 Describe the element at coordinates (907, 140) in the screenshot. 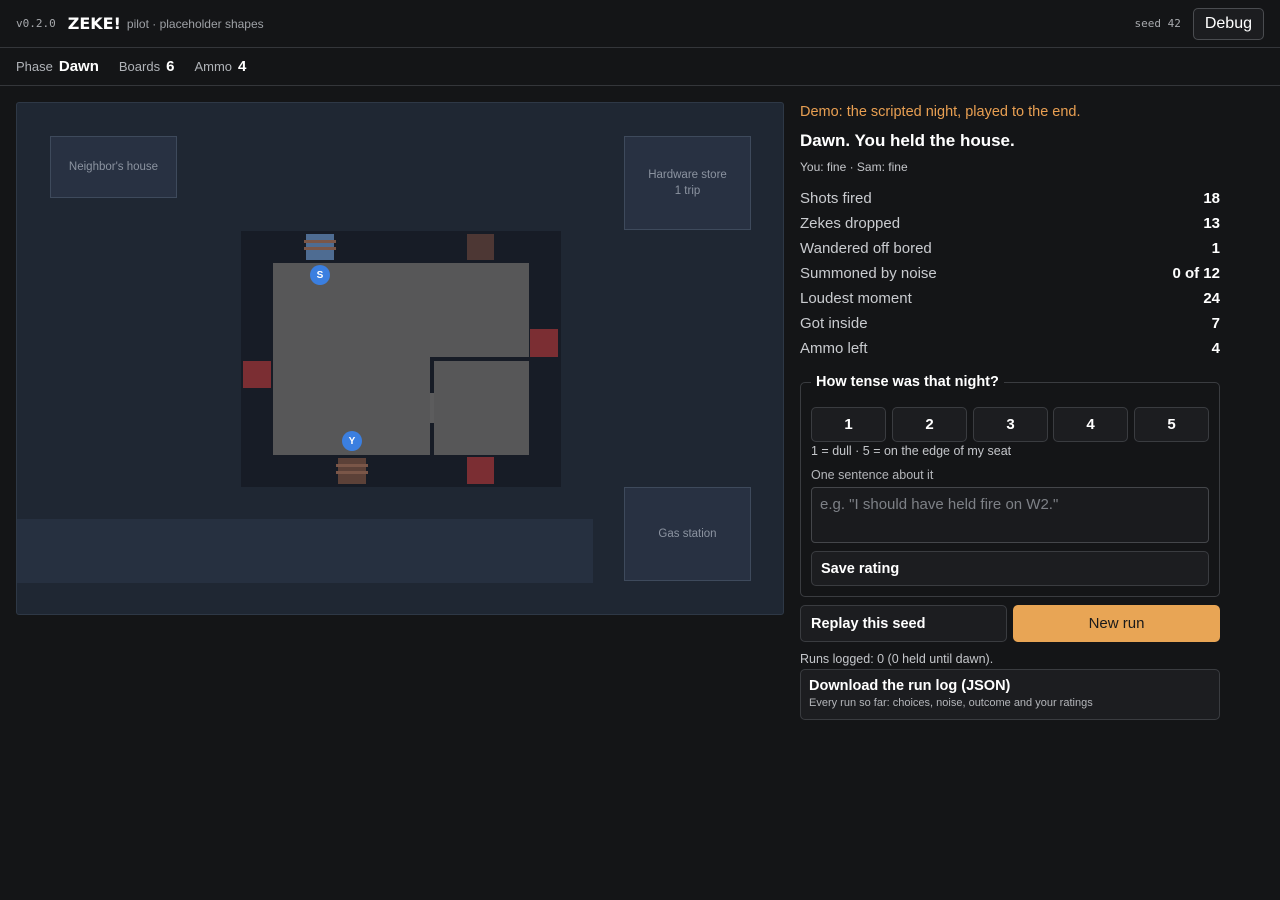

I see `result-headline: Dawn. You held the house.` at that location.